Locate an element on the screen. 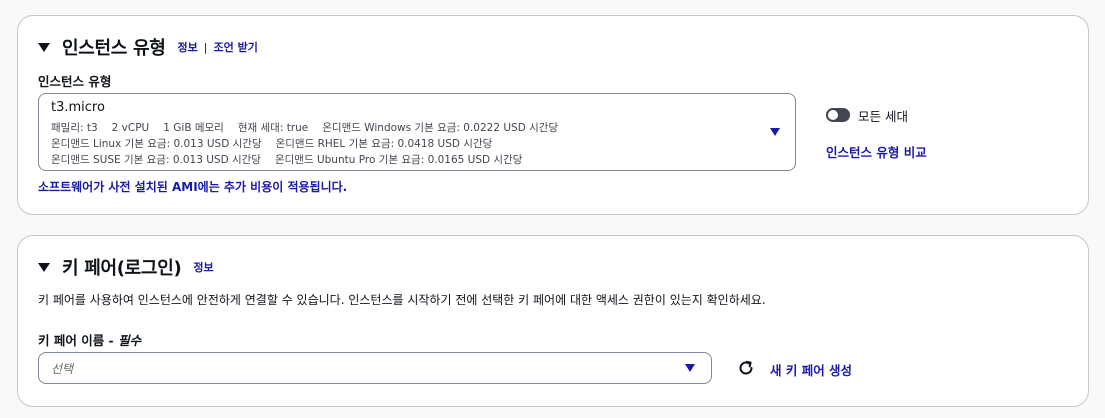  key-pair-header: 키 페어(로그인) 정보 is located at coordinates (126, 267).